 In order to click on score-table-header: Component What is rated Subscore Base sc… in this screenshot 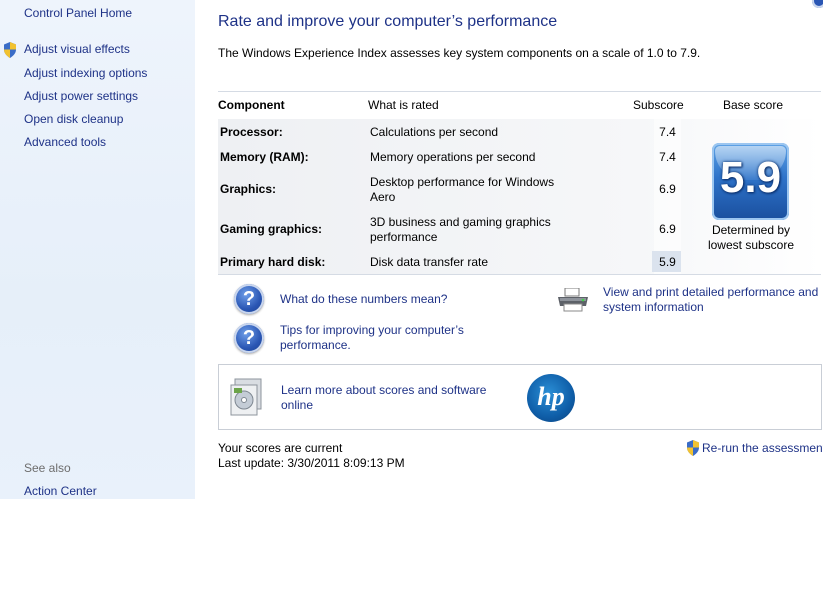, I will do `click(519, 105)`.